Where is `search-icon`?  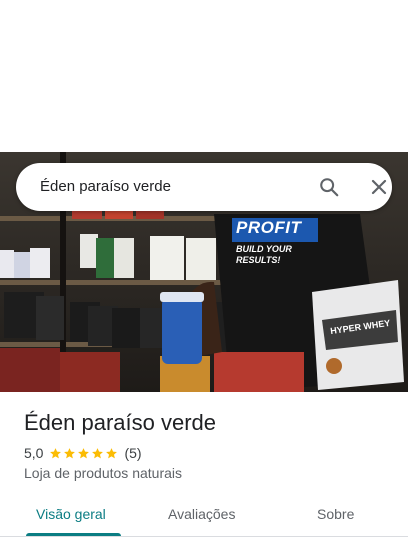
search-icon is located at coordinates (329, 187).